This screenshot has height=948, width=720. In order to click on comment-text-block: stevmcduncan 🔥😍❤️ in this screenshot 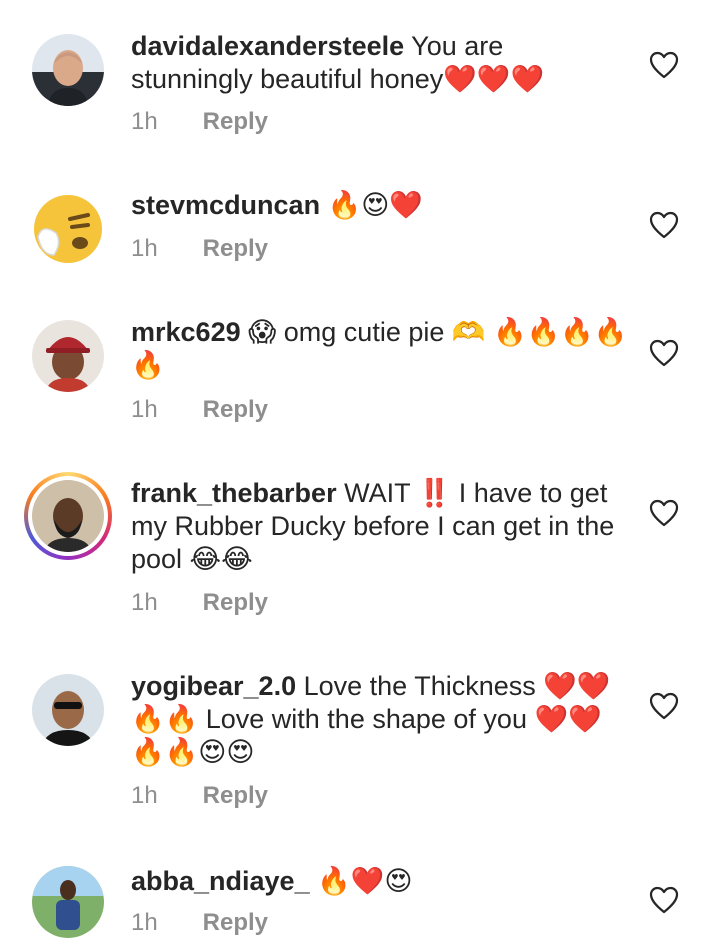, I will do `click(380, 205)`.